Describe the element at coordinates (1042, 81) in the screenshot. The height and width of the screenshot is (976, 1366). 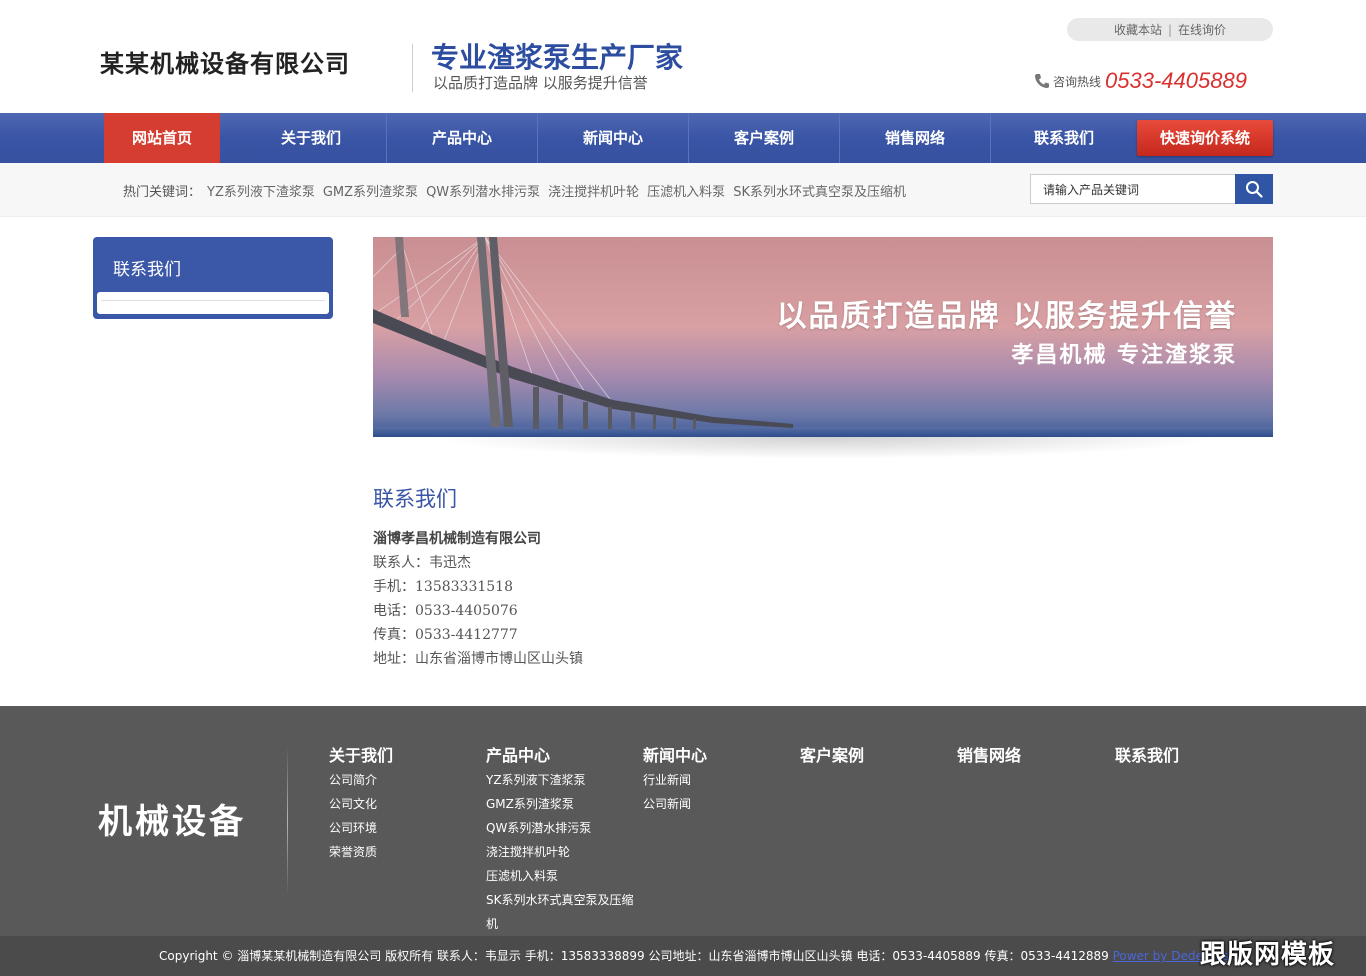
I see `phone-icon` at that location.